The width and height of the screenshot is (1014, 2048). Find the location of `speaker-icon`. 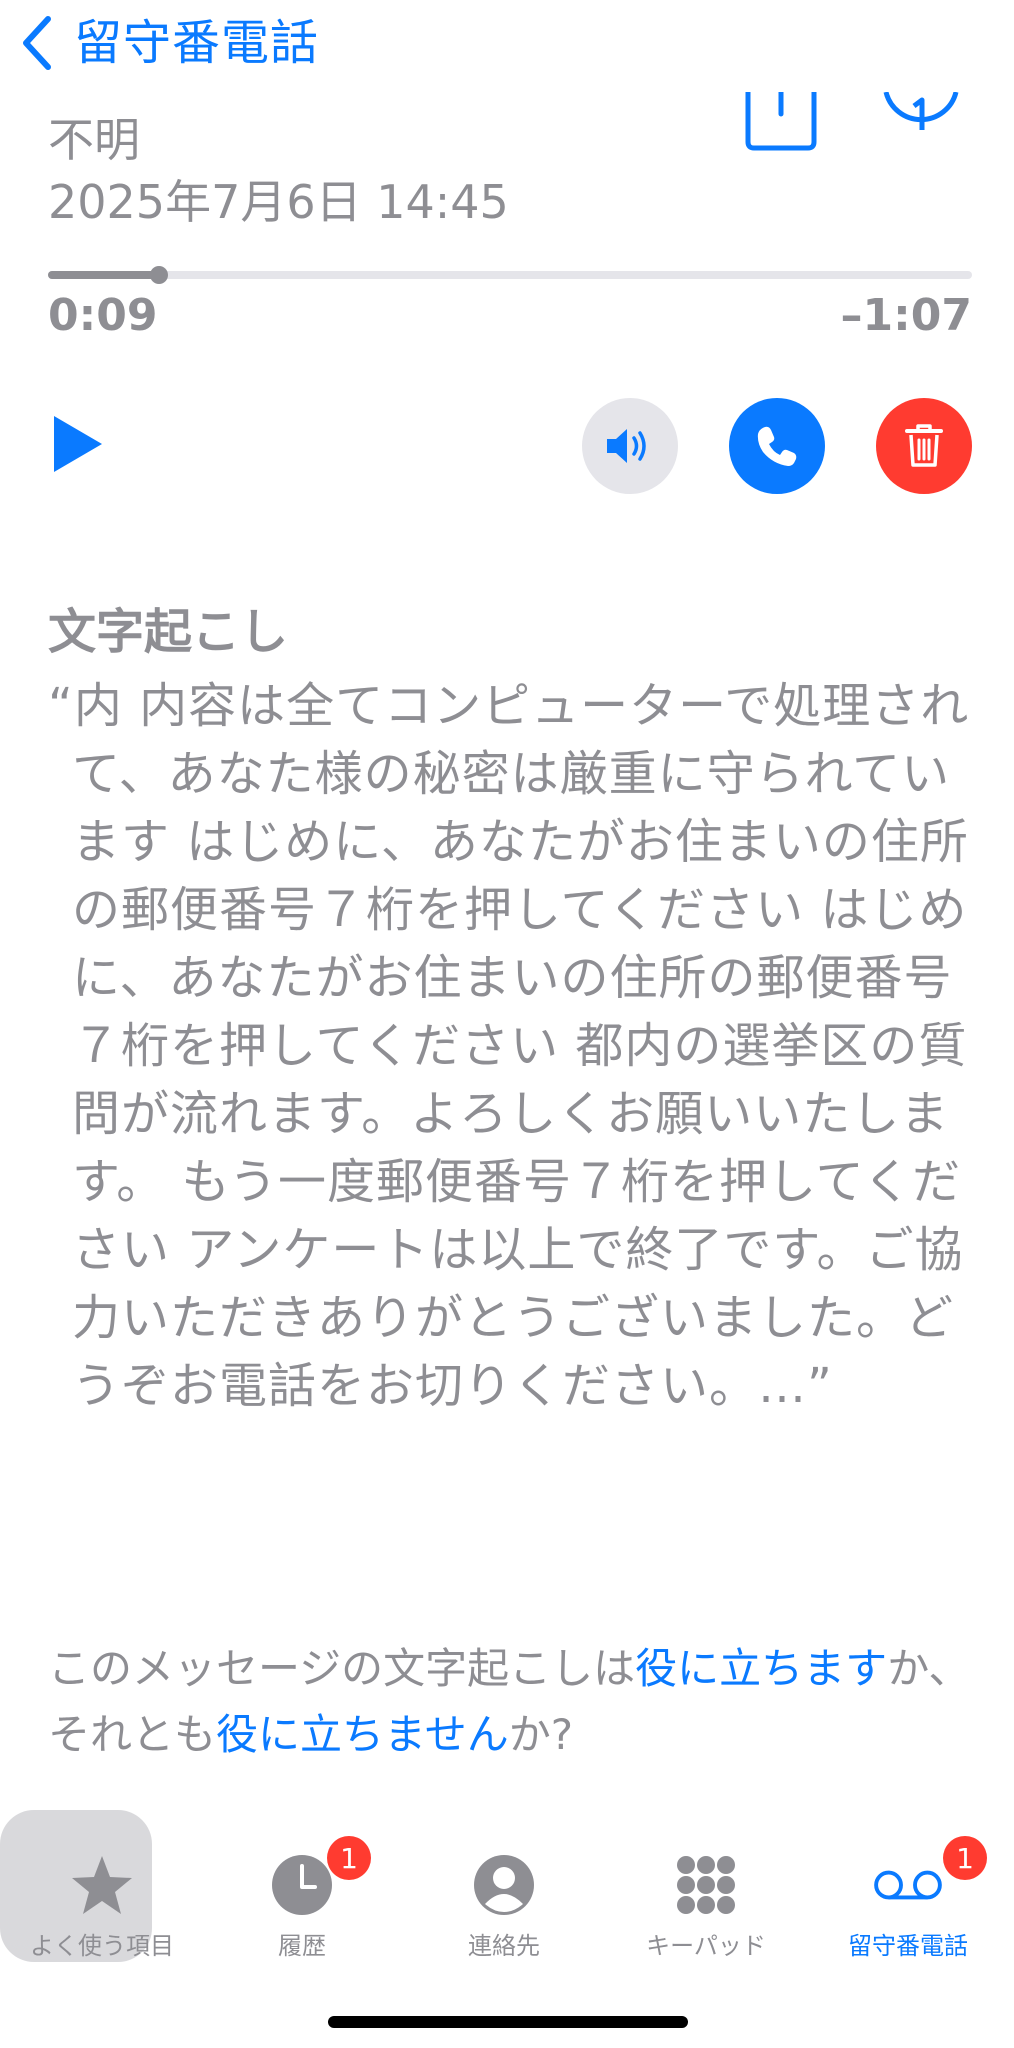

speaker-icon is located at coordinates (626, 446).